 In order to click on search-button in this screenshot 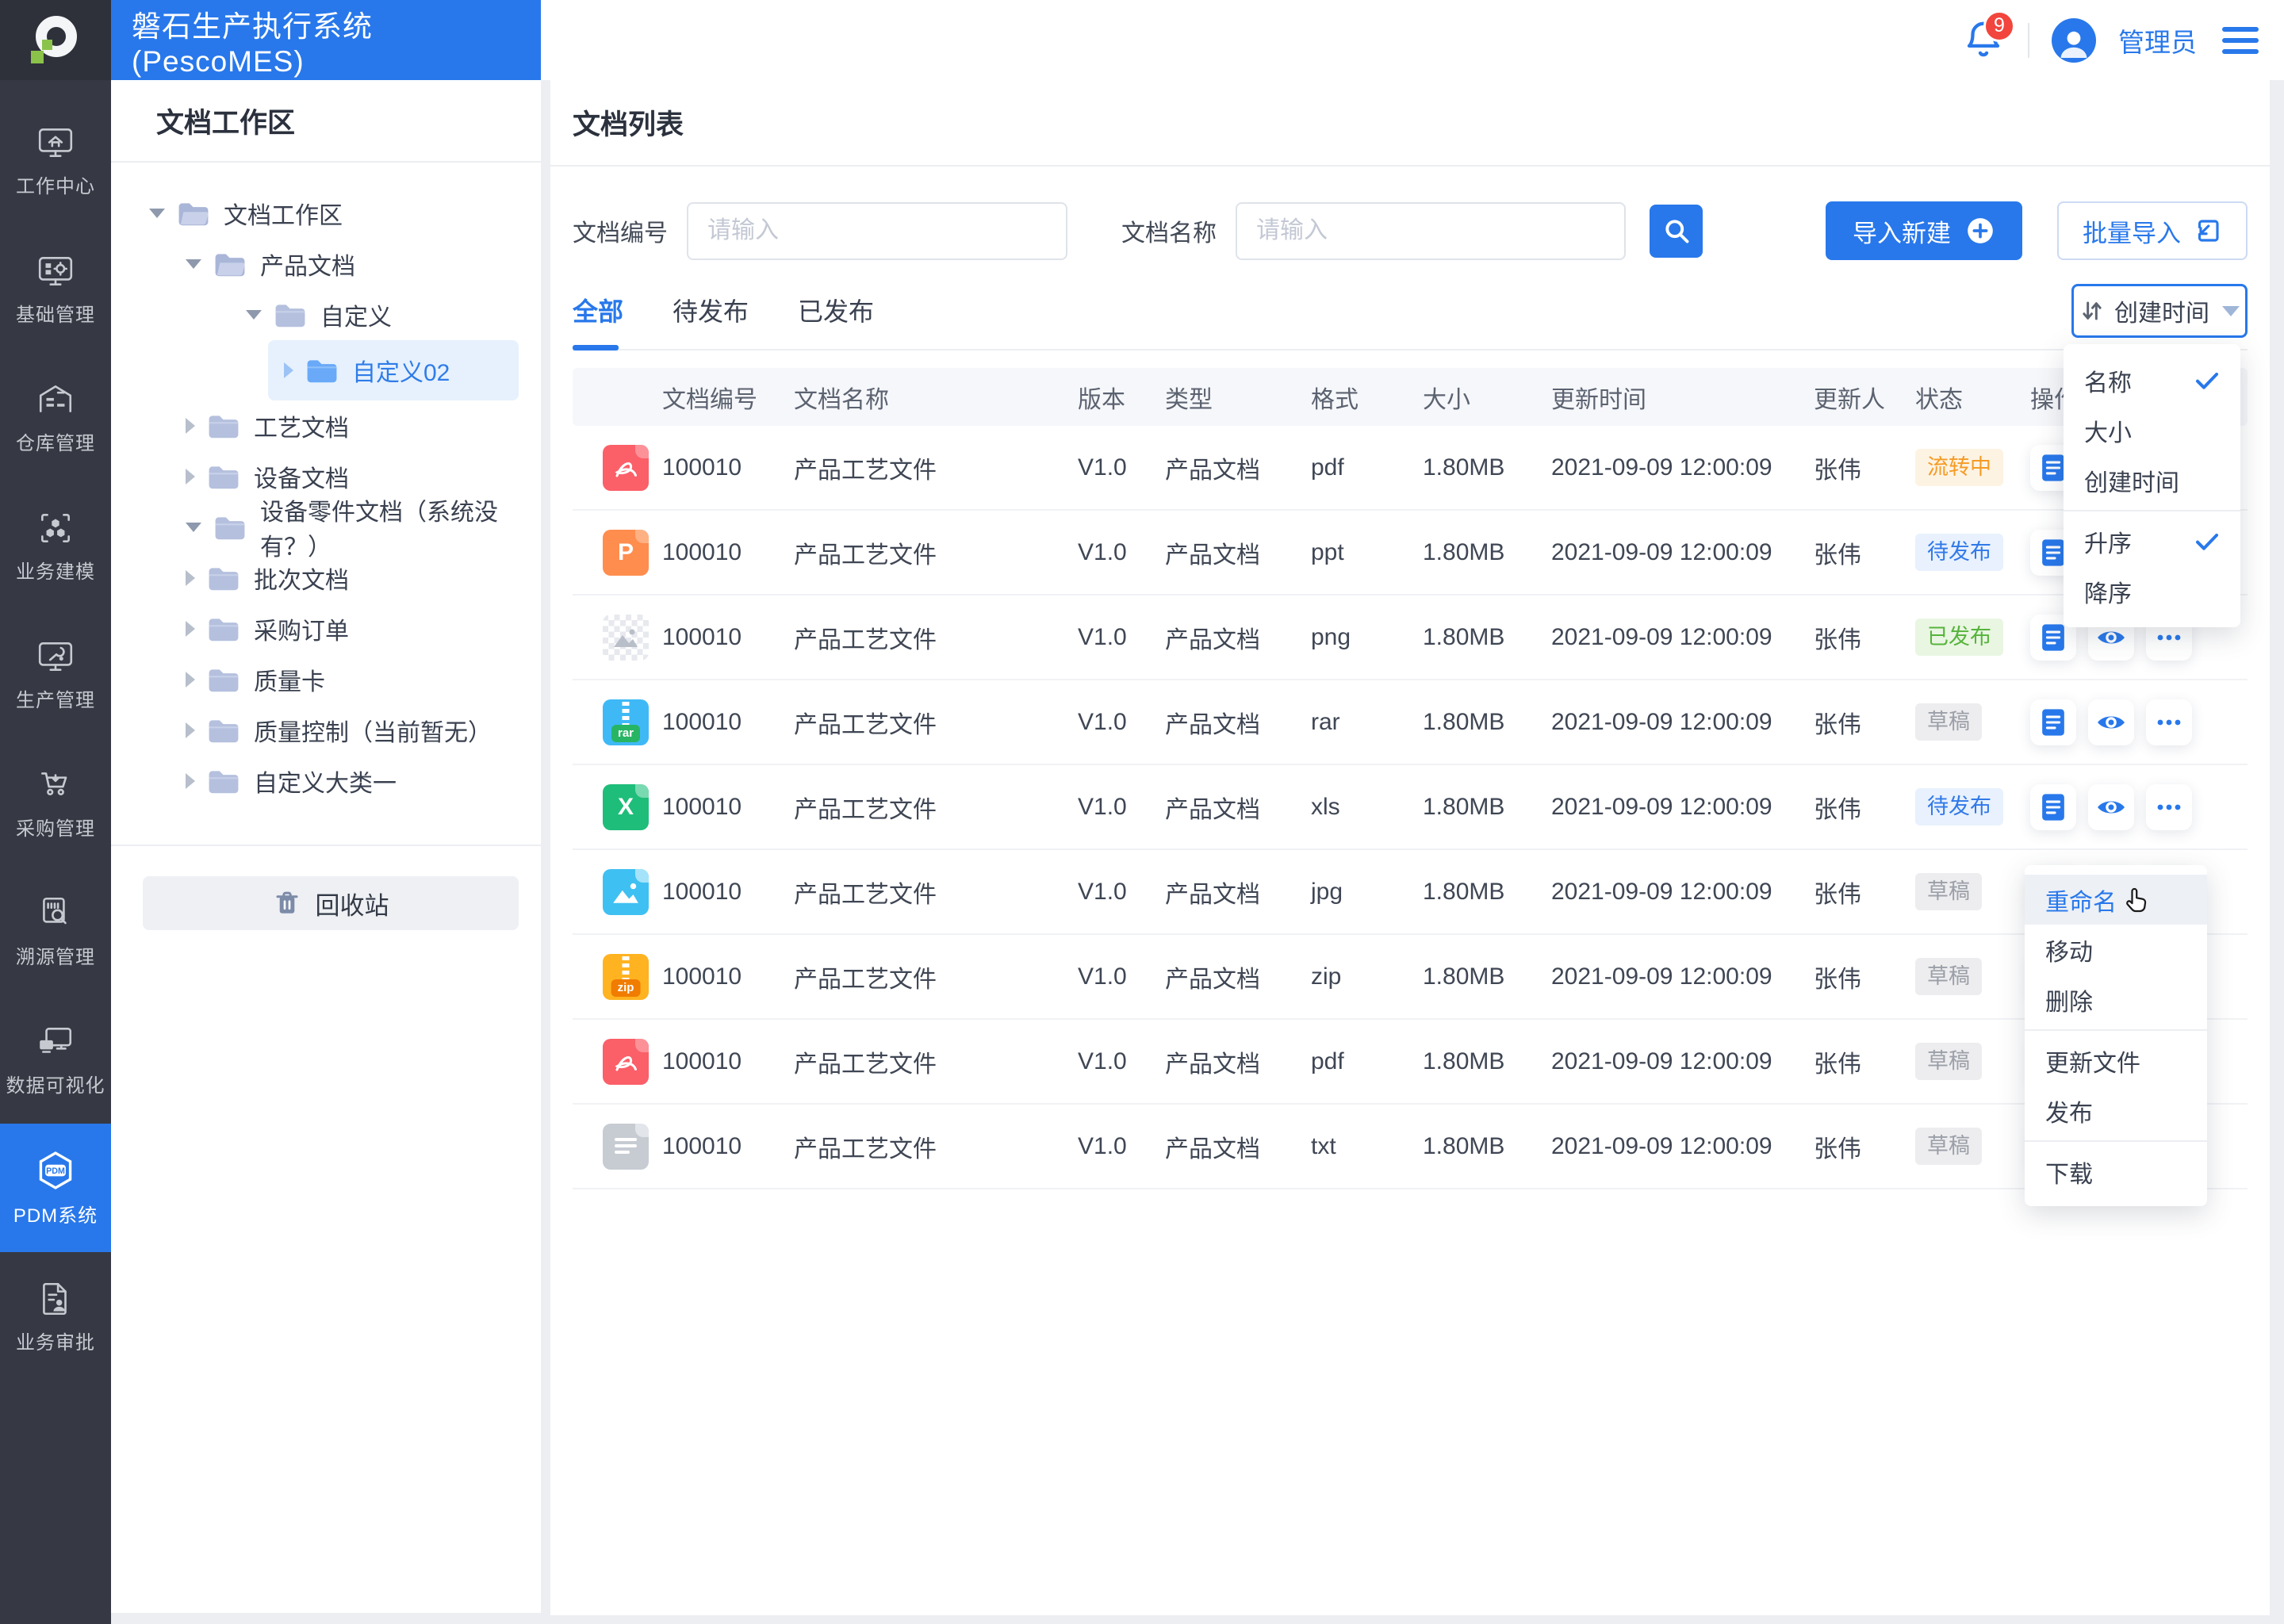, I will do `click(1676, 231)`.